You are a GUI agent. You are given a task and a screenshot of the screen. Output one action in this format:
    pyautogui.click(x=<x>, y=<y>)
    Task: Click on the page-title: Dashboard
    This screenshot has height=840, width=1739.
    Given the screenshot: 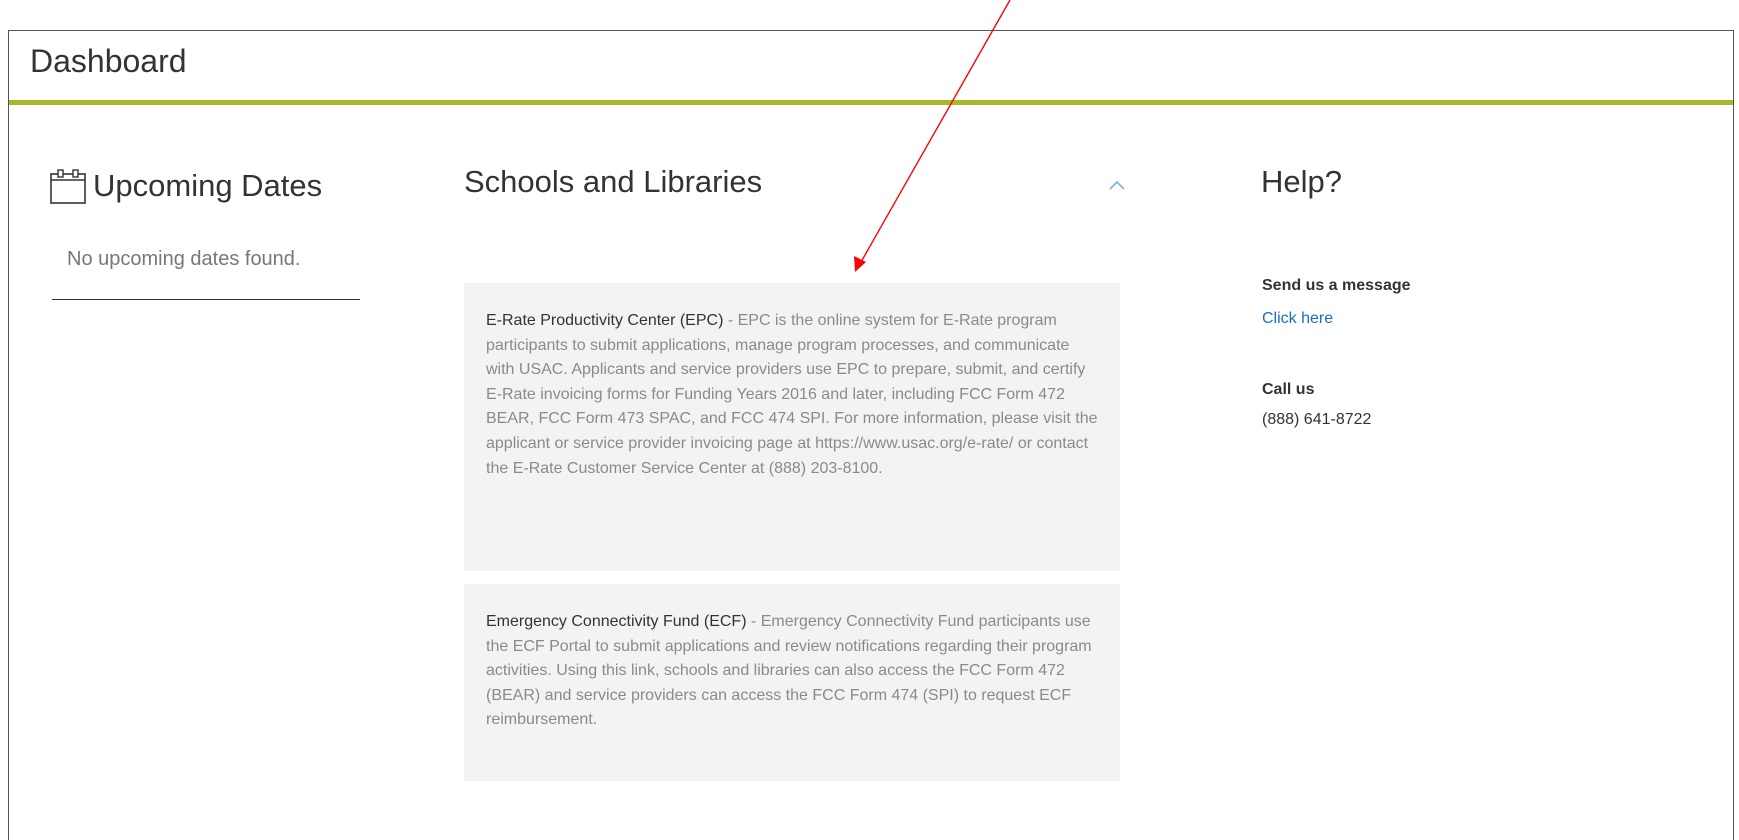 What is the action you would take?
    pyautogui.click(x=108, y=61)
    